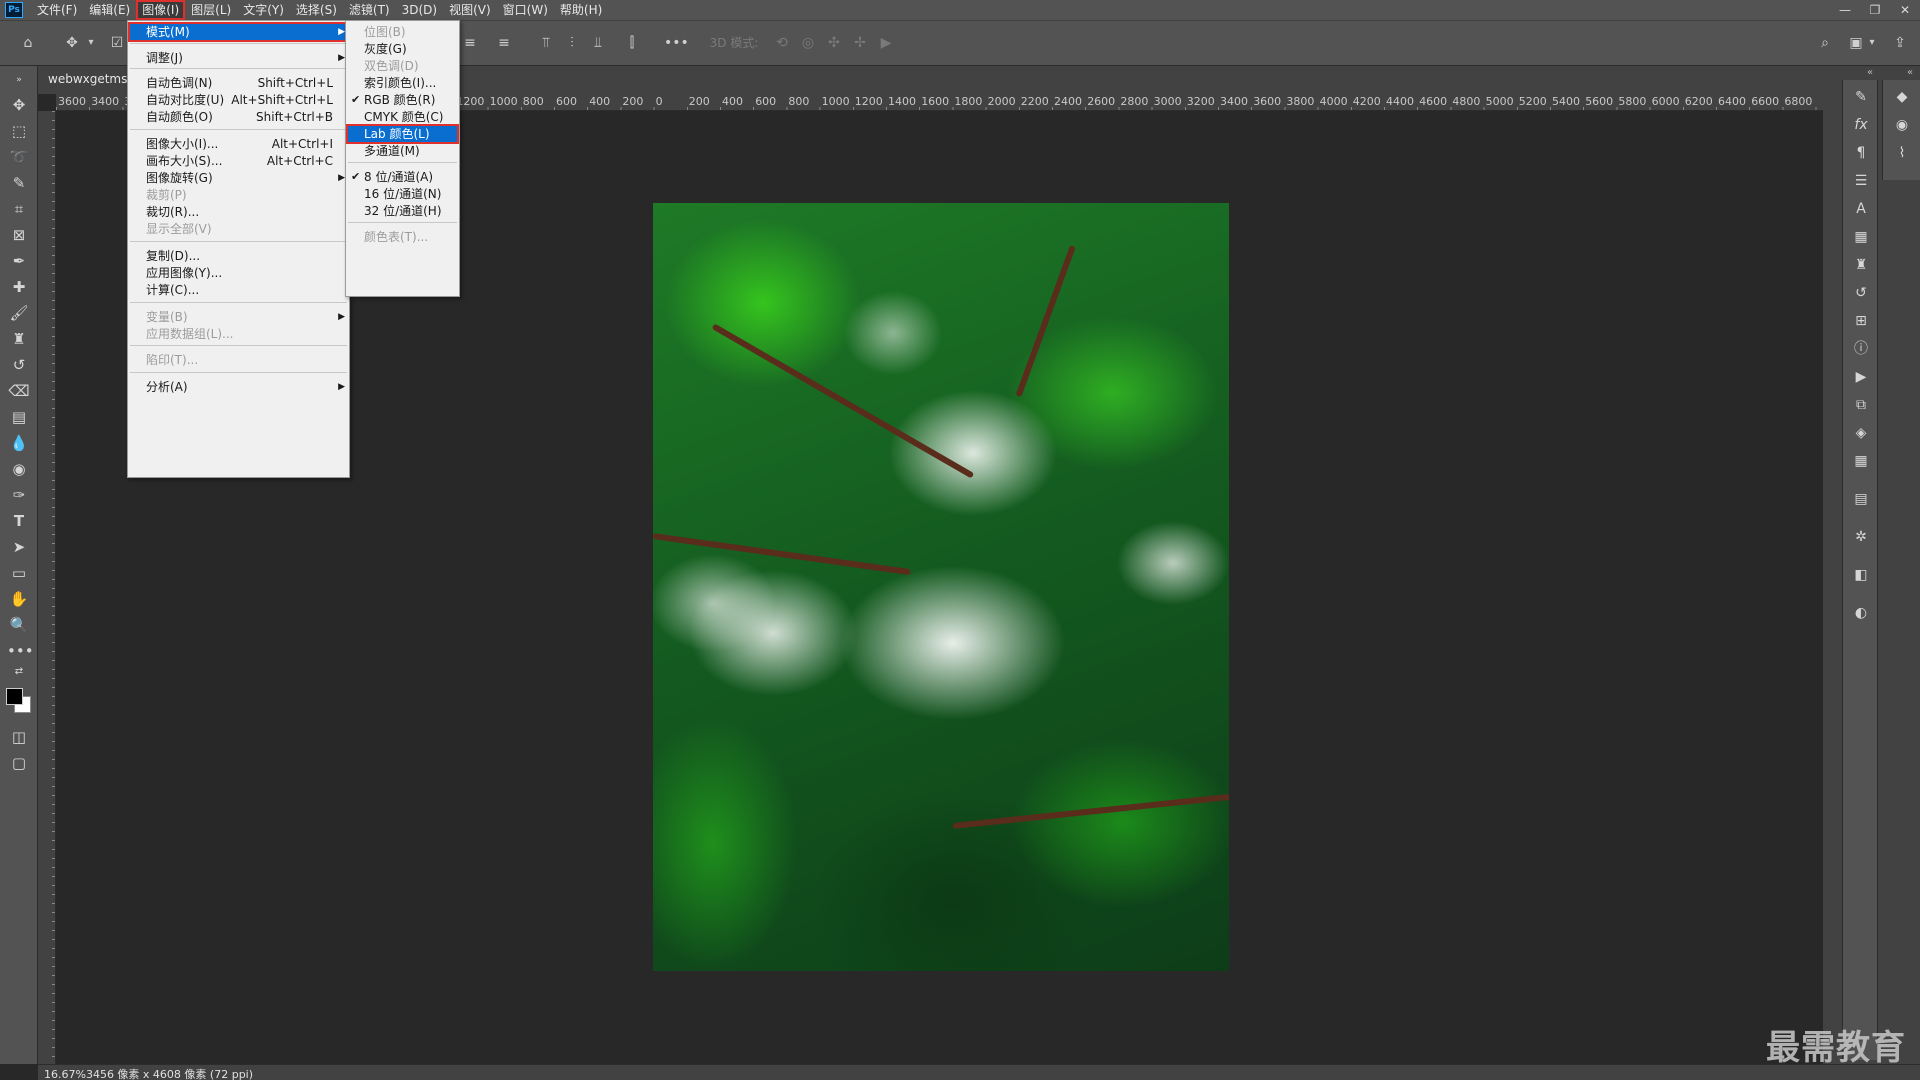 The width and height of the screenshot is (1920, 1080). Describe the element at coordinates (19, 287) in the screenshot. I see `healing-tool-icon: ✚` at that location.